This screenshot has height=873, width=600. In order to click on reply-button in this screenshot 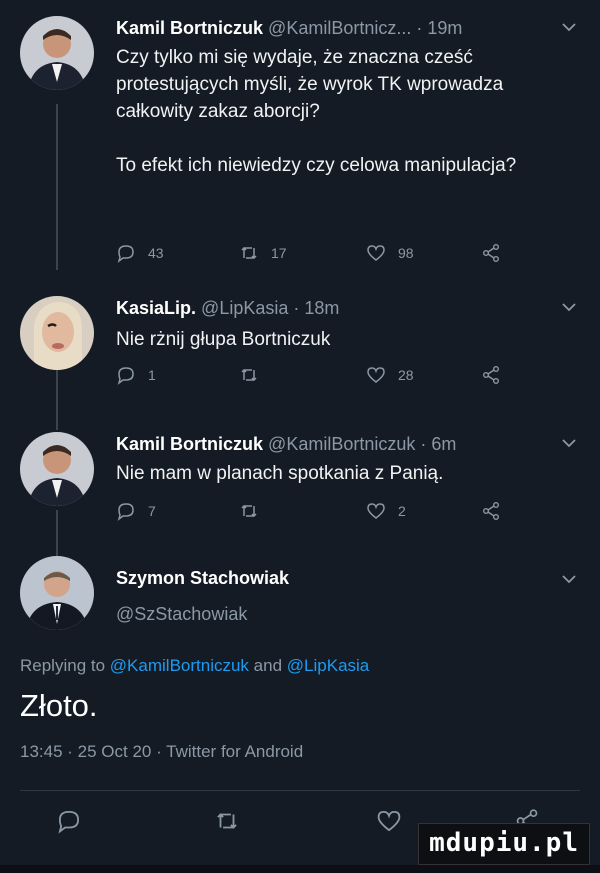, I will do `click(69, 821)`.